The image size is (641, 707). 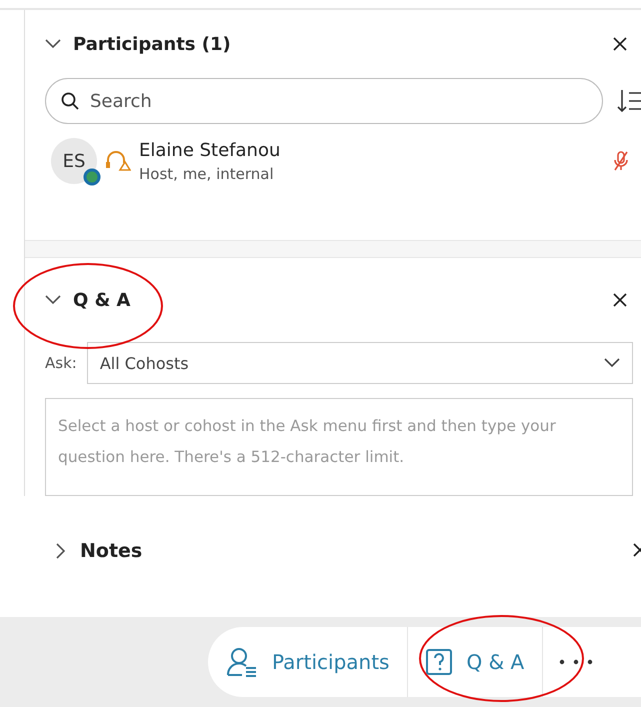 What do you see at coordinates (475, 662) in the screenshot?
I see `toolbar-button: Q & A` at bounding box center [475, 662].